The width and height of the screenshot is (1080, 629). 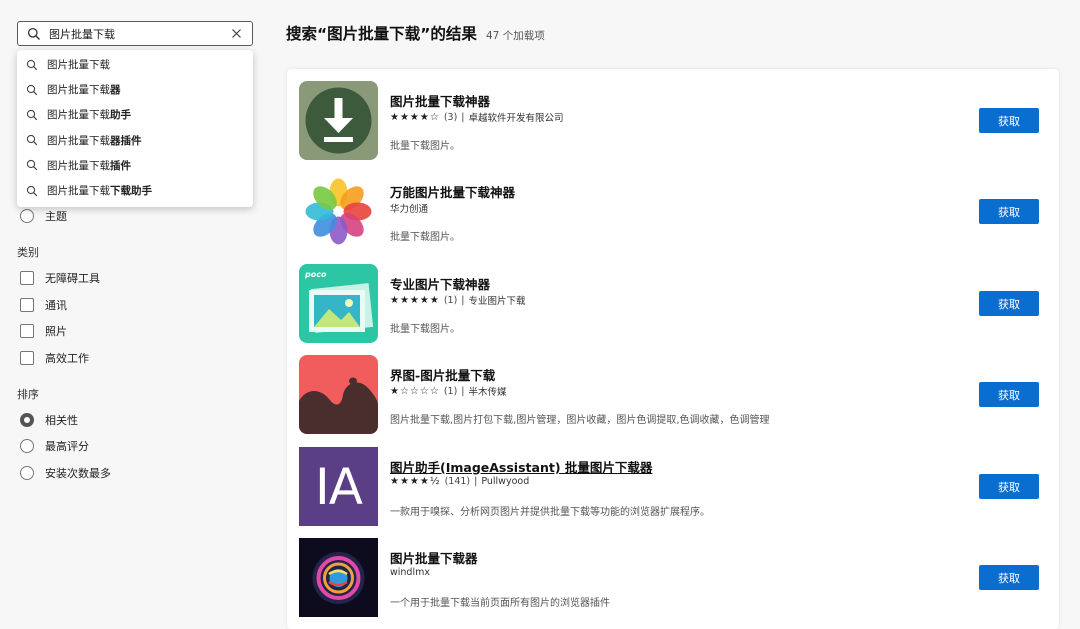 What do you see at coordinates (415, 300) in the screenshot?
I see `rating-stars: ★★★★★` at bounding box center [415, 300].